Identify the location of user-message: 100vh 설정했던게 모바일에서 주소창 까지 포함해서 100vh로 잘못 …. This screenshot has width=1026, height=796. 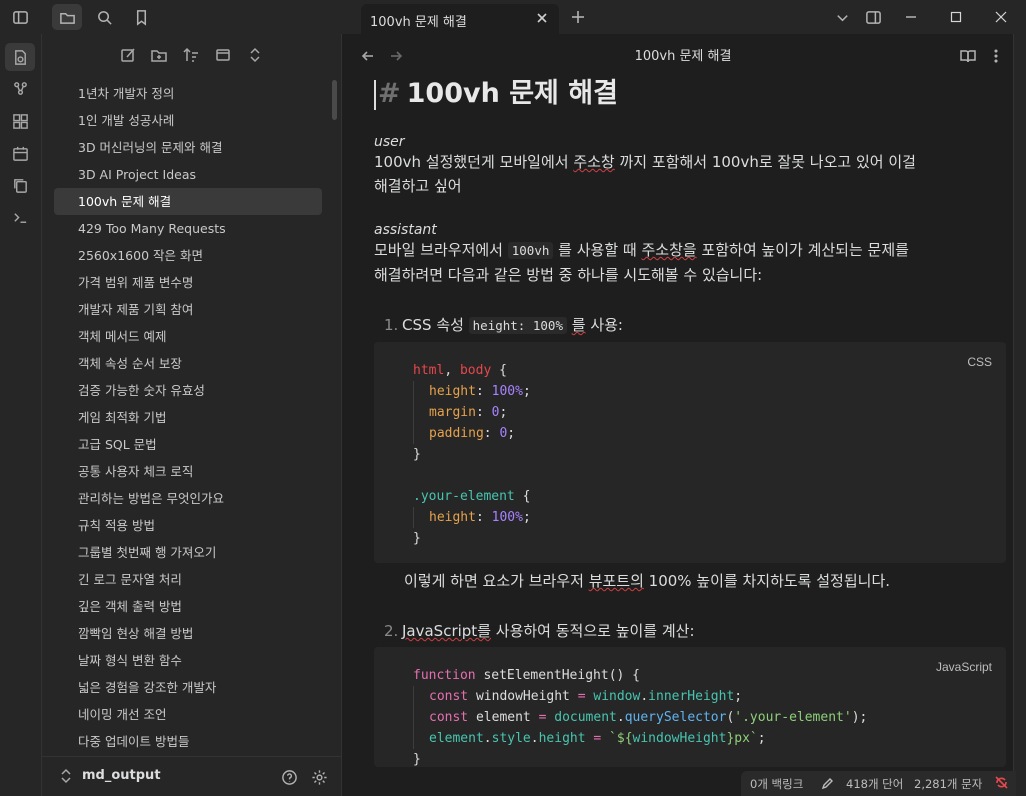
(689, 174).